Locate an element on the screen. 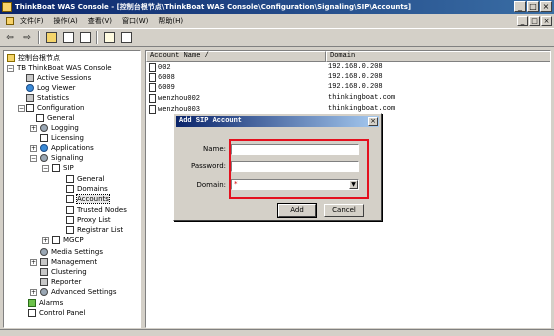 Image resolution: width=554 pixels, height=336 pixels. licensing-icon is located at coordinates (44, 138).